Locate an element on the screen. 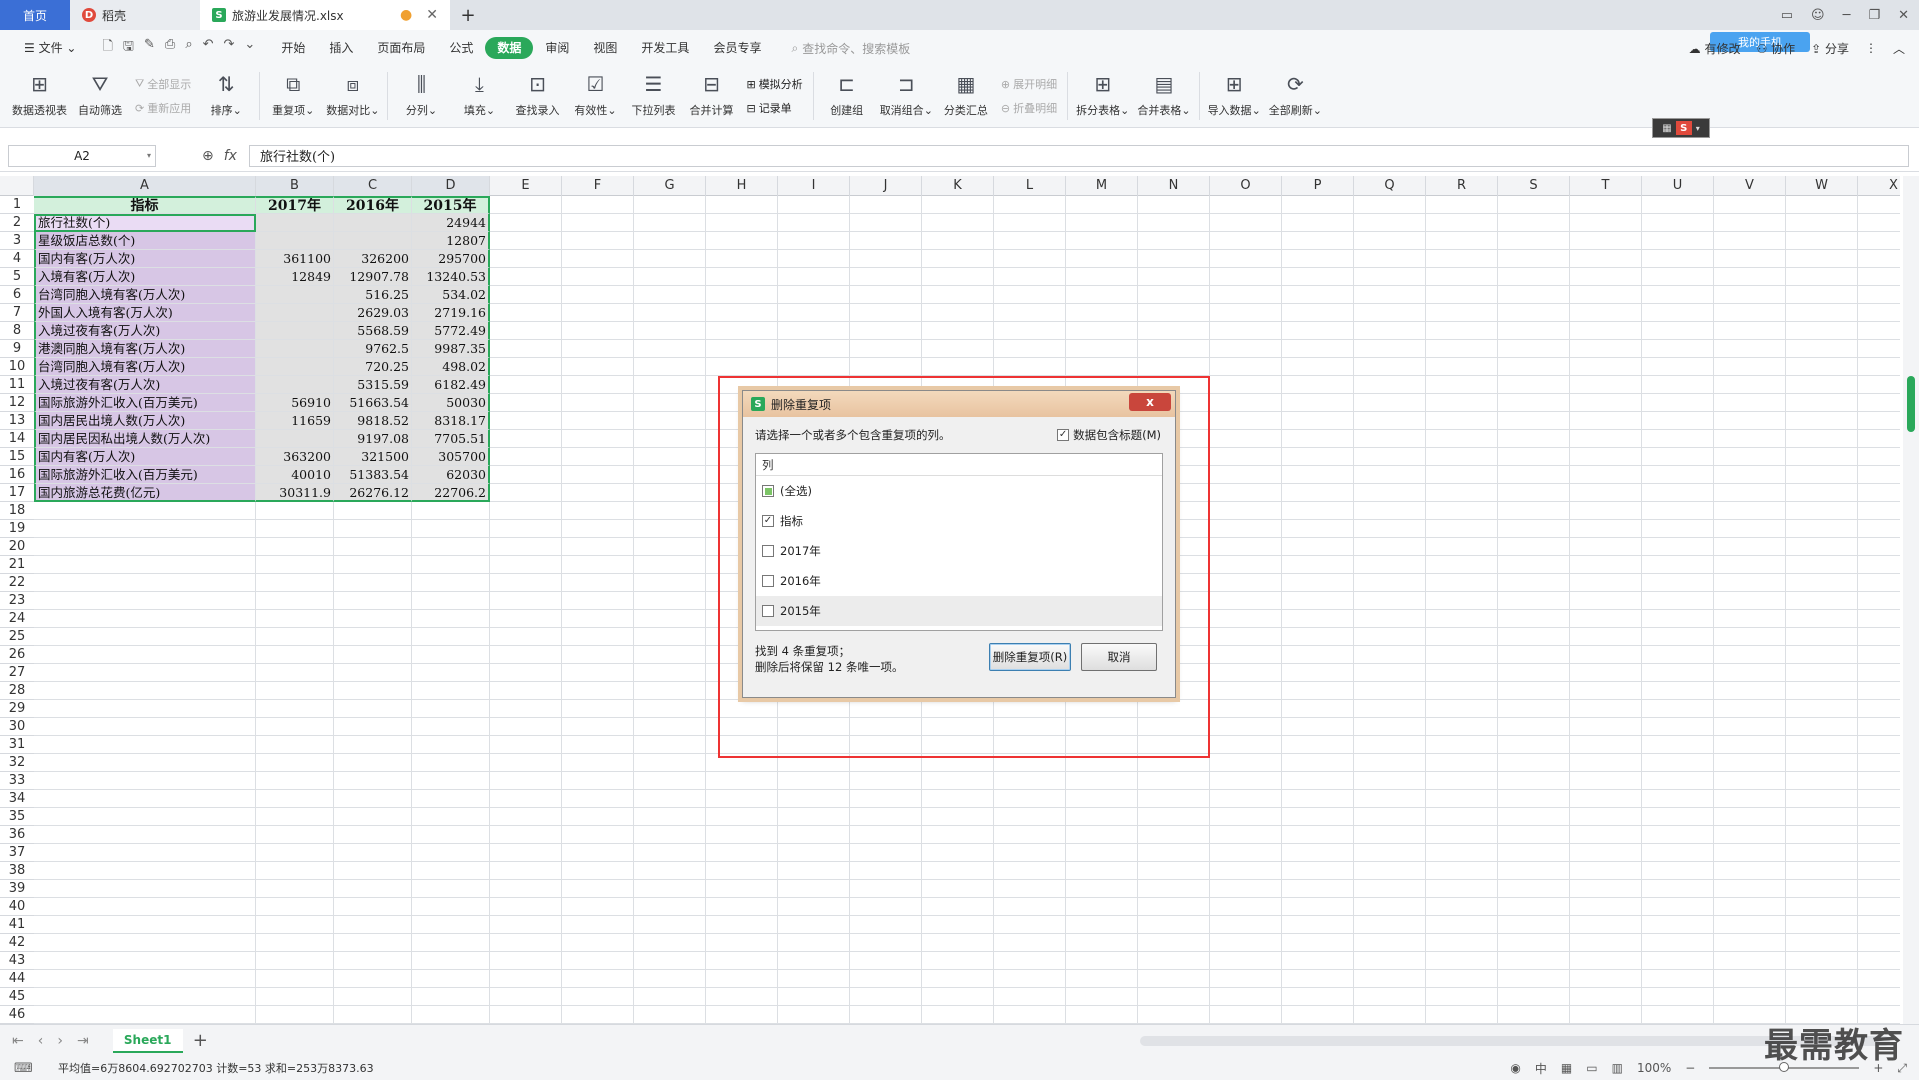  row-header-34: 34 is located at coordinates (17, 799).